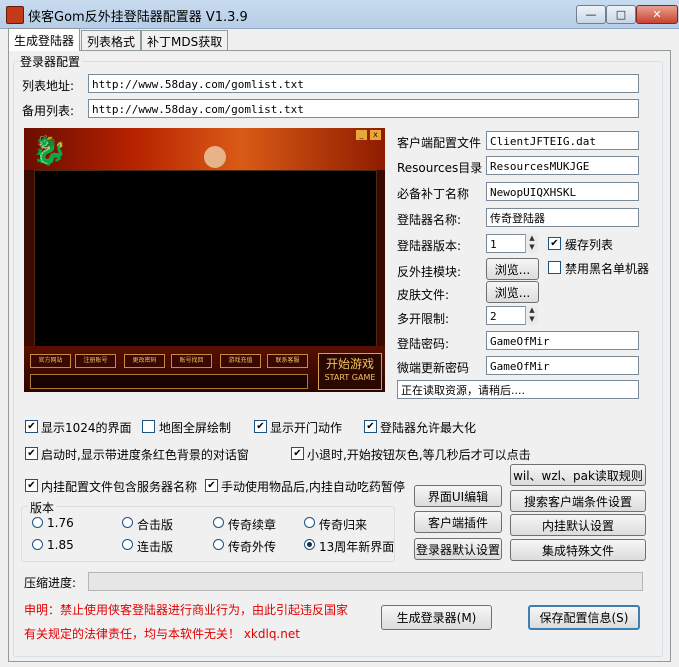  Describe the element at coordinates (155, 525) in the screenshot. I see `version-option-label: 合击版` at that location.